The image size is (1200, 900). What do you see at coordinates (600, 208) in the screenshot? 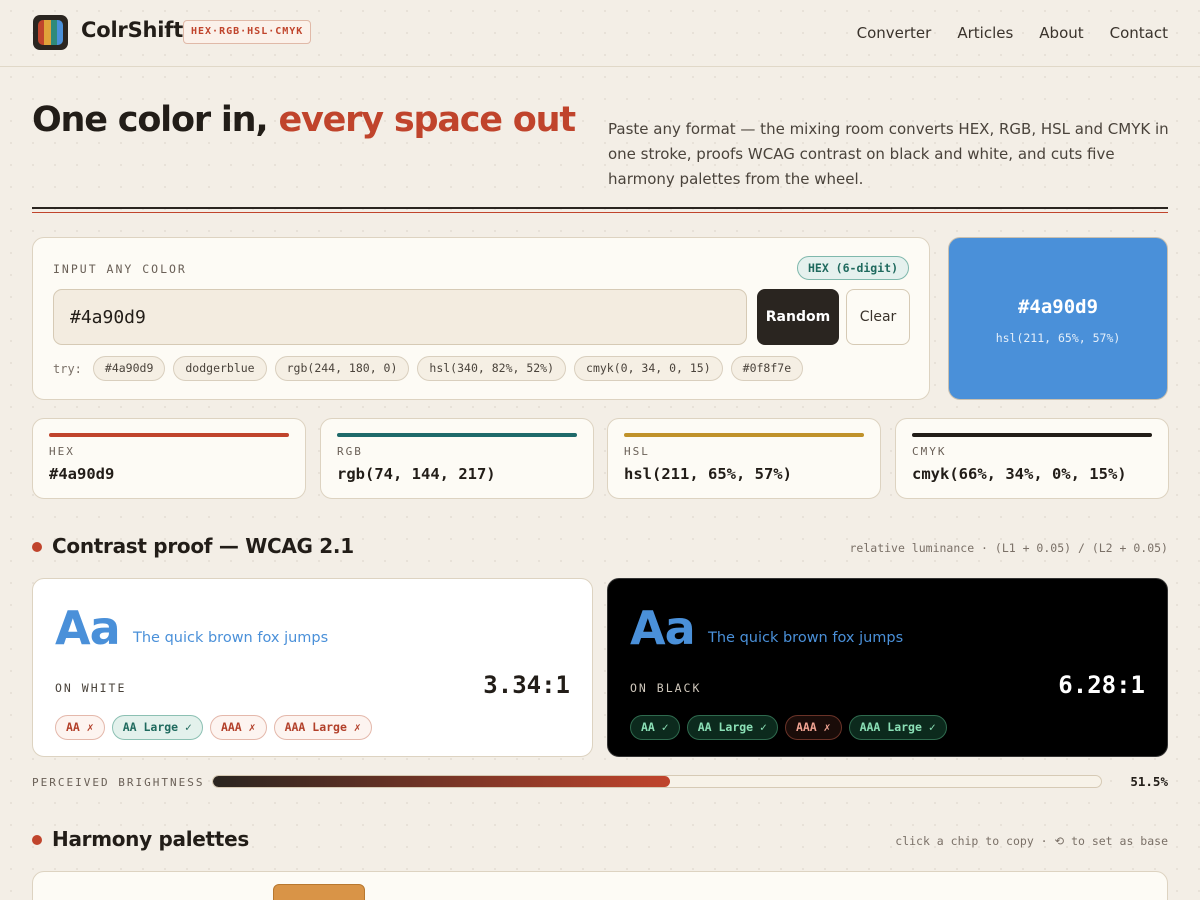
I see `divider-dark` at bounding box center [600, 208].